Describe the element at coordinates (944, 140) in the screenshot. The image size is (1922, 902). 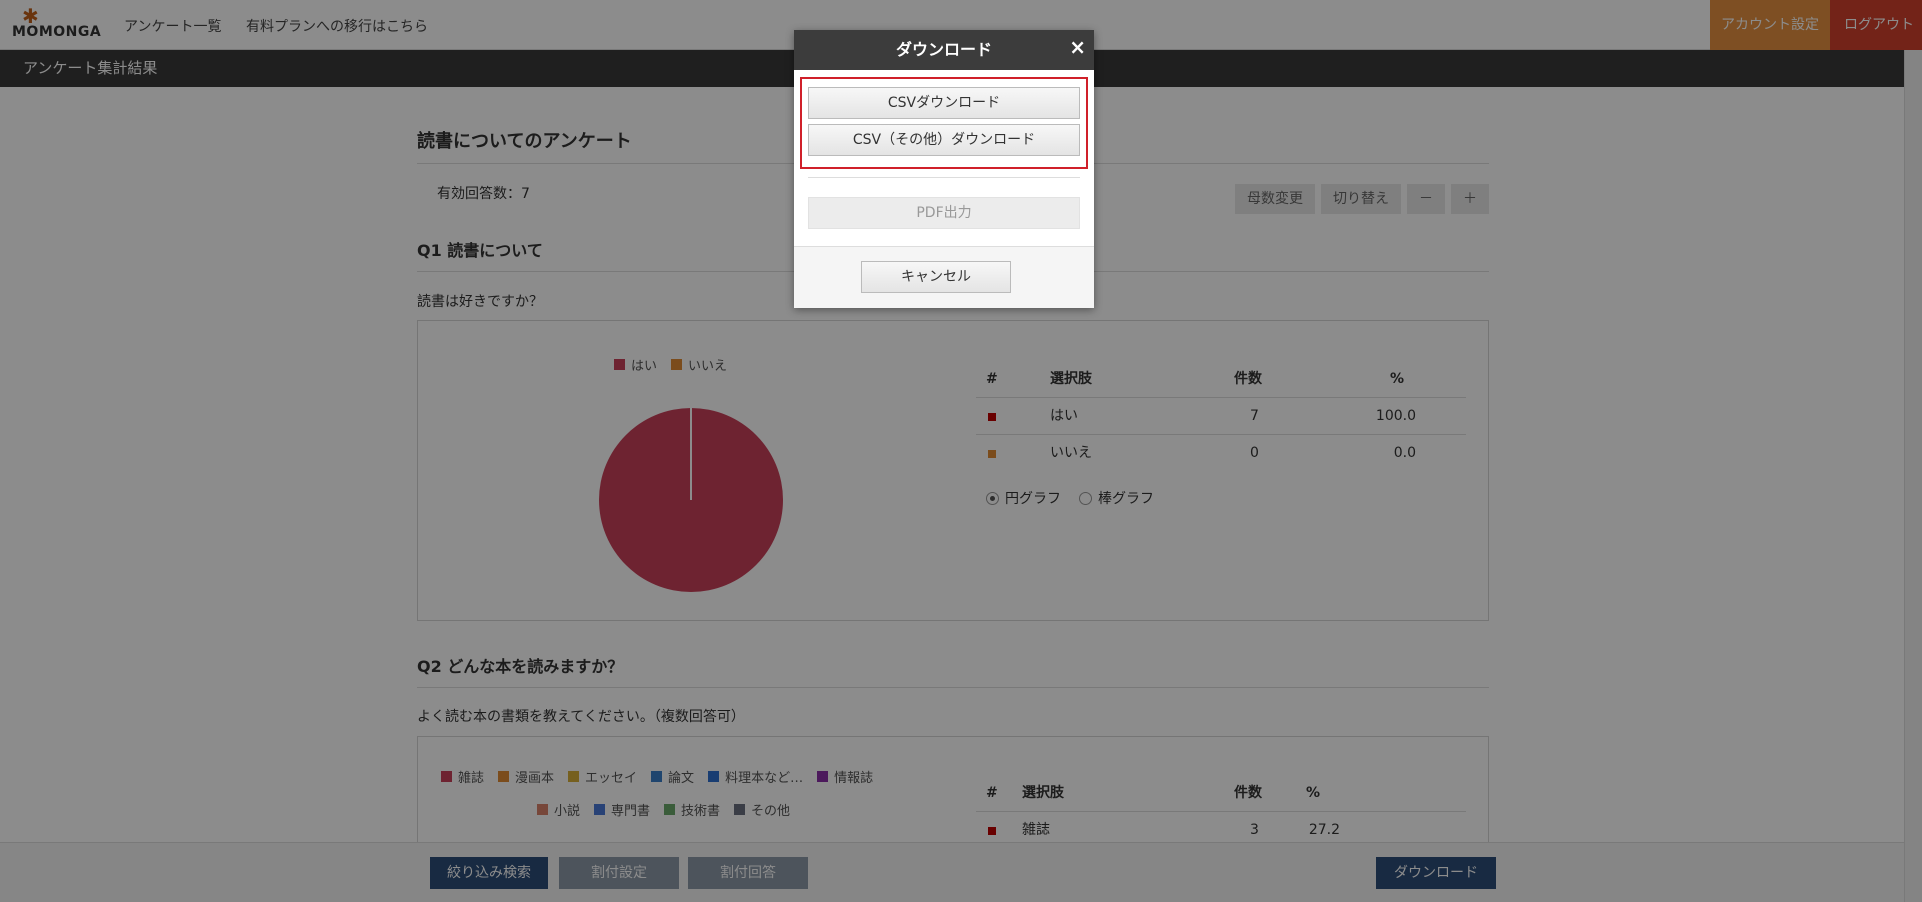
I see `csv-other-download-button: CSV（その他）ダウンロード` at that location.